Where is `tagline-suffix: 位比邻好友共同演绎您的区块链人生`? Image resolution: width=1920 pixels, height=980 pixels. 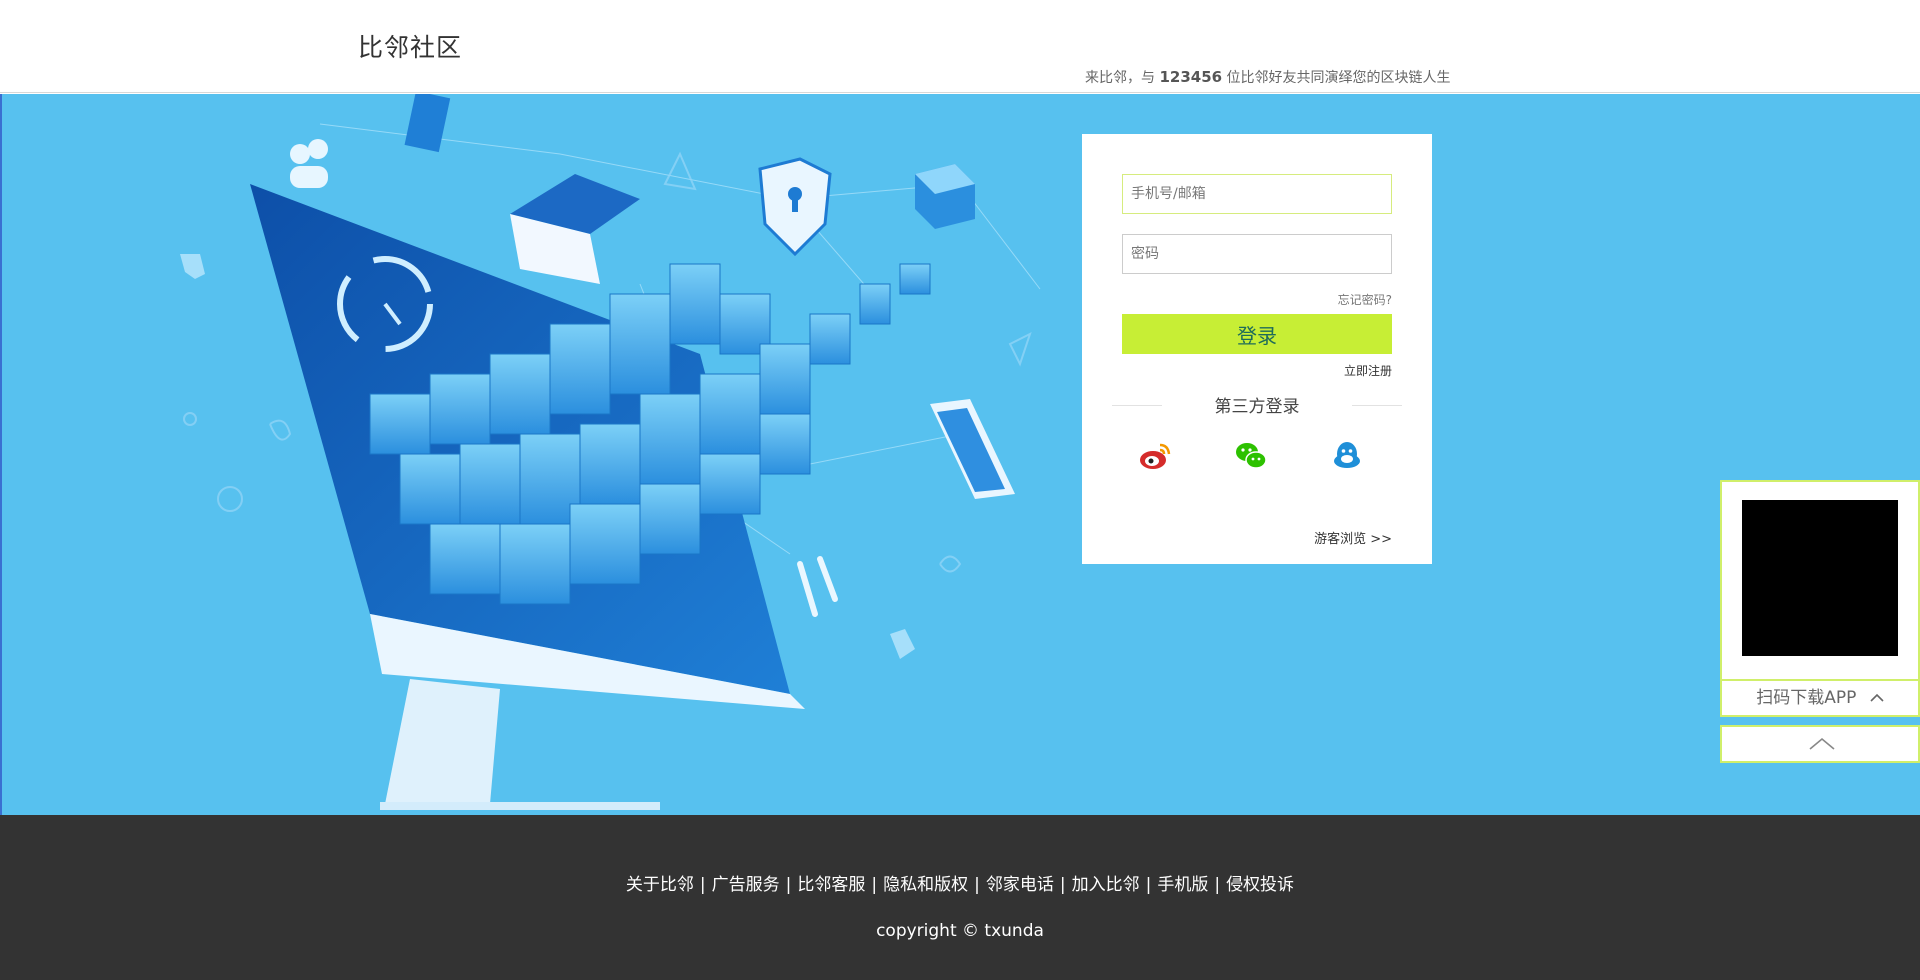
tagline-suffix: 位比邻好友共同演绎您的区块链人生 is located at coordinates (1338, 78).